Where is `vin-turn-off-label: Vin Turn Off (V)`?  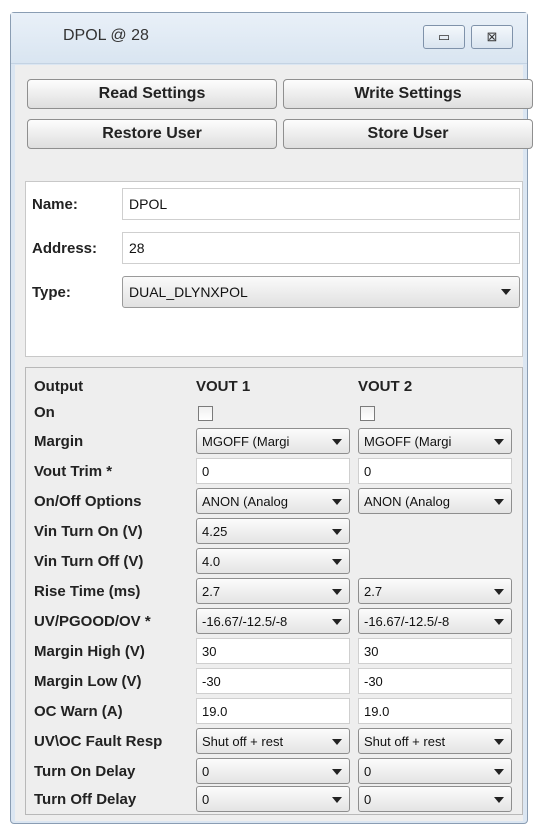 vin-turn-off-label: Vin Turn Off (V) is located at coordinates (89, 561).